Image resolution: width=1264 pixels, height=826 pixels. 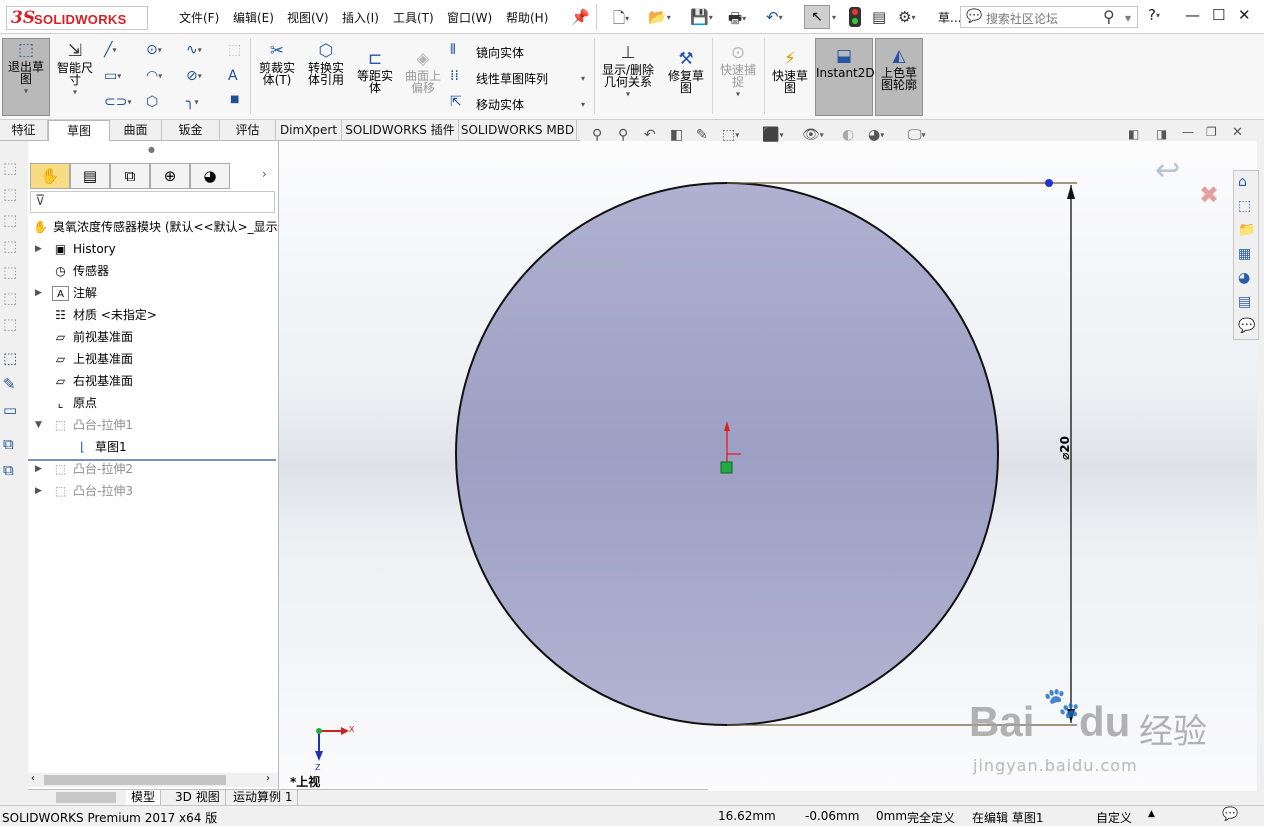 I want to click on search-icon: ⚲, so click(x=1109, y=16).